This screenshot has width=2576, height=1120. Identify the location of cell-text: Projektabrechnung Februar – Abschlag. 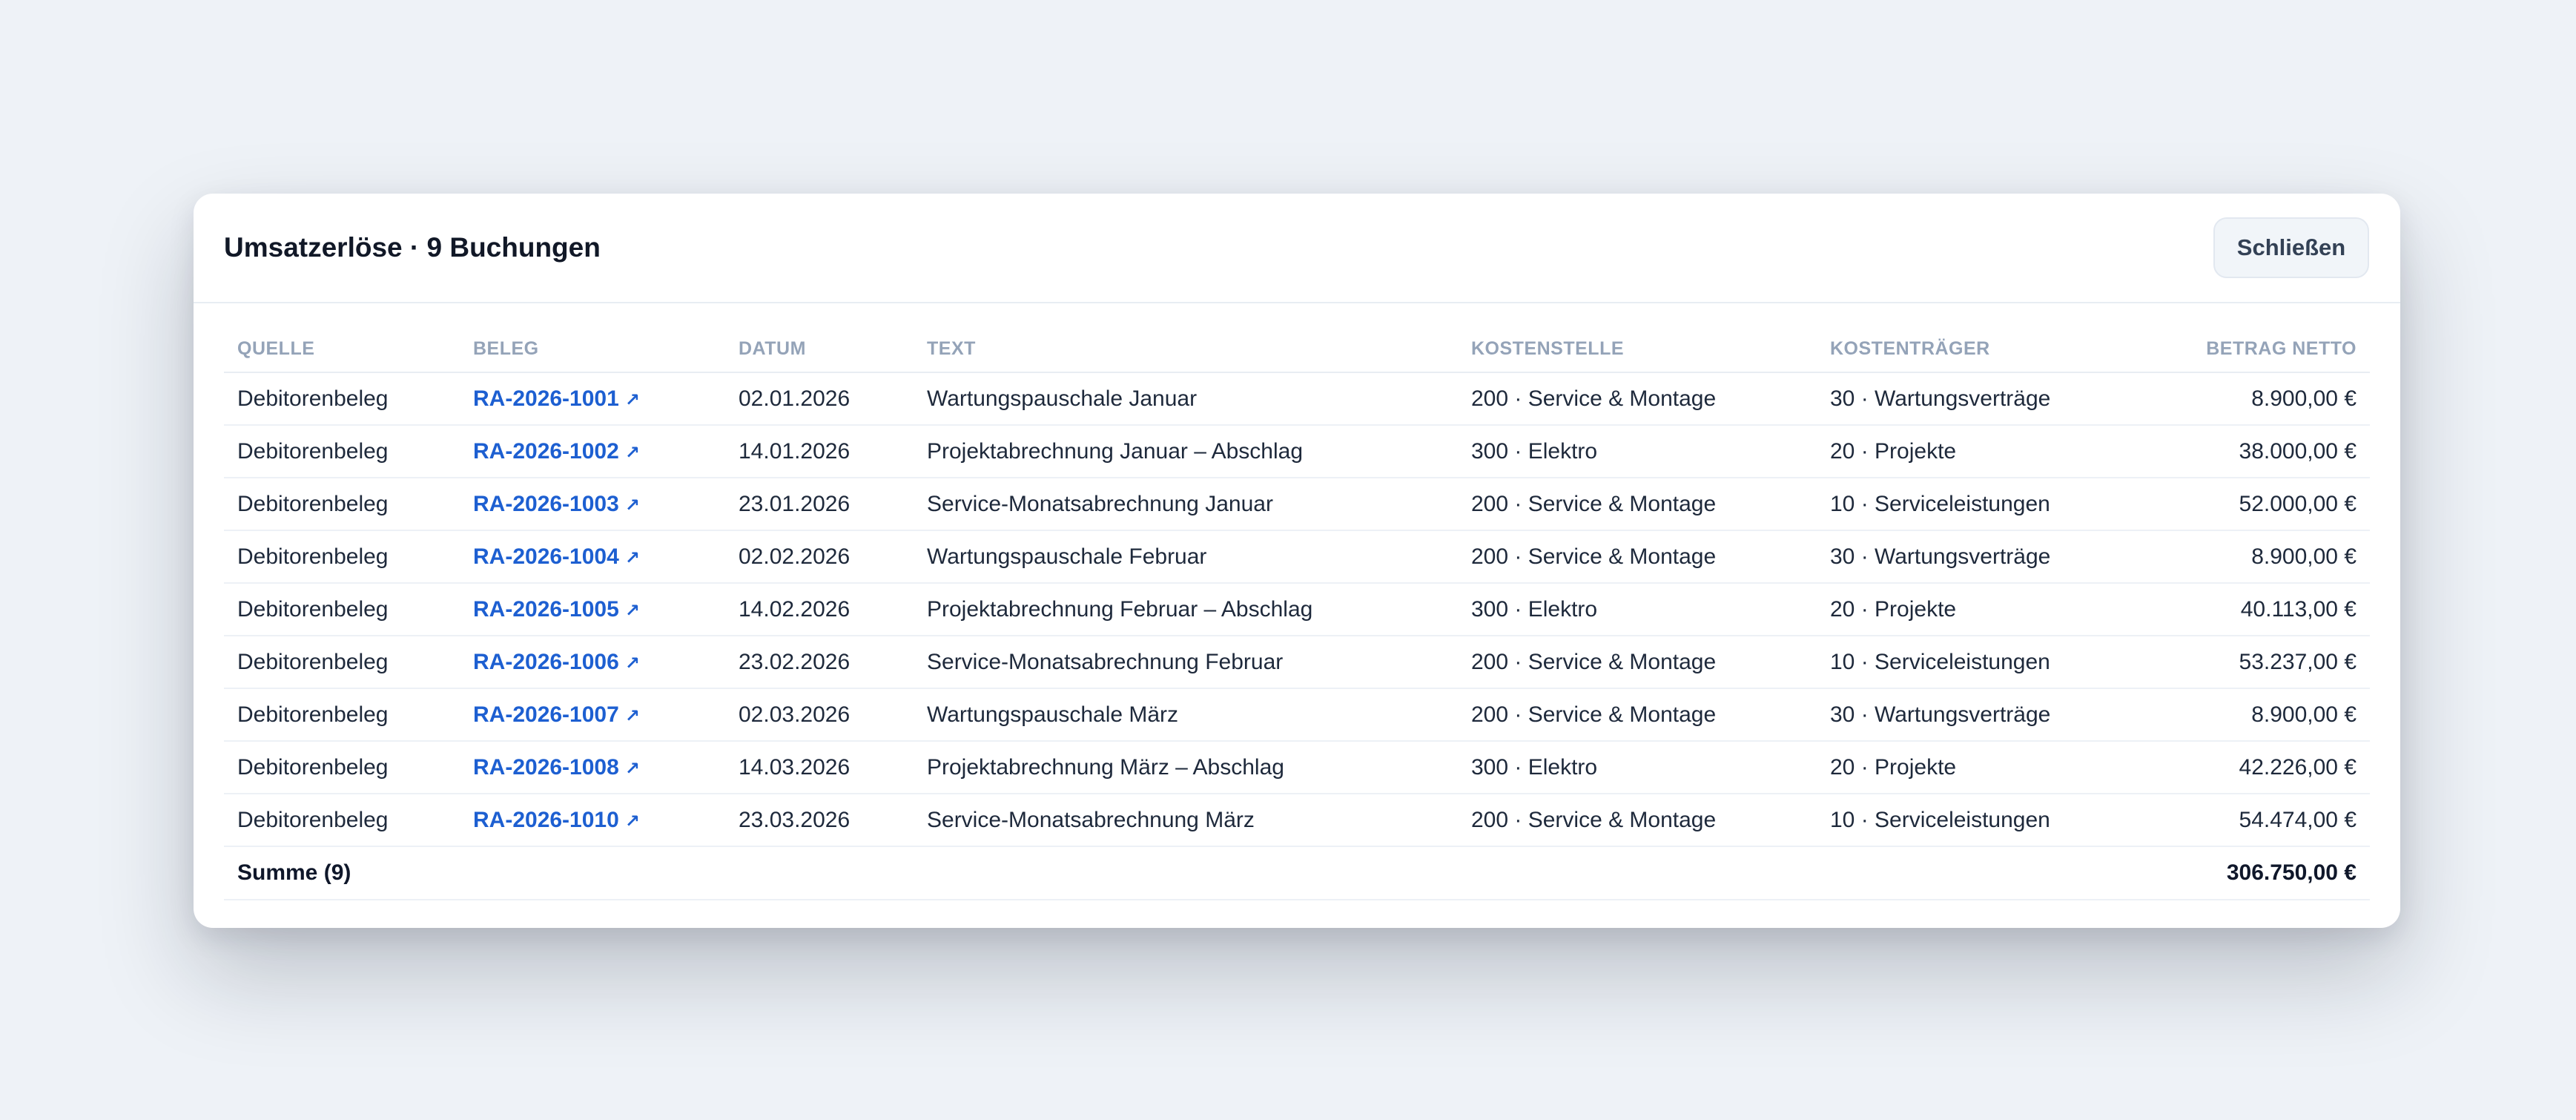
(1186, 610).